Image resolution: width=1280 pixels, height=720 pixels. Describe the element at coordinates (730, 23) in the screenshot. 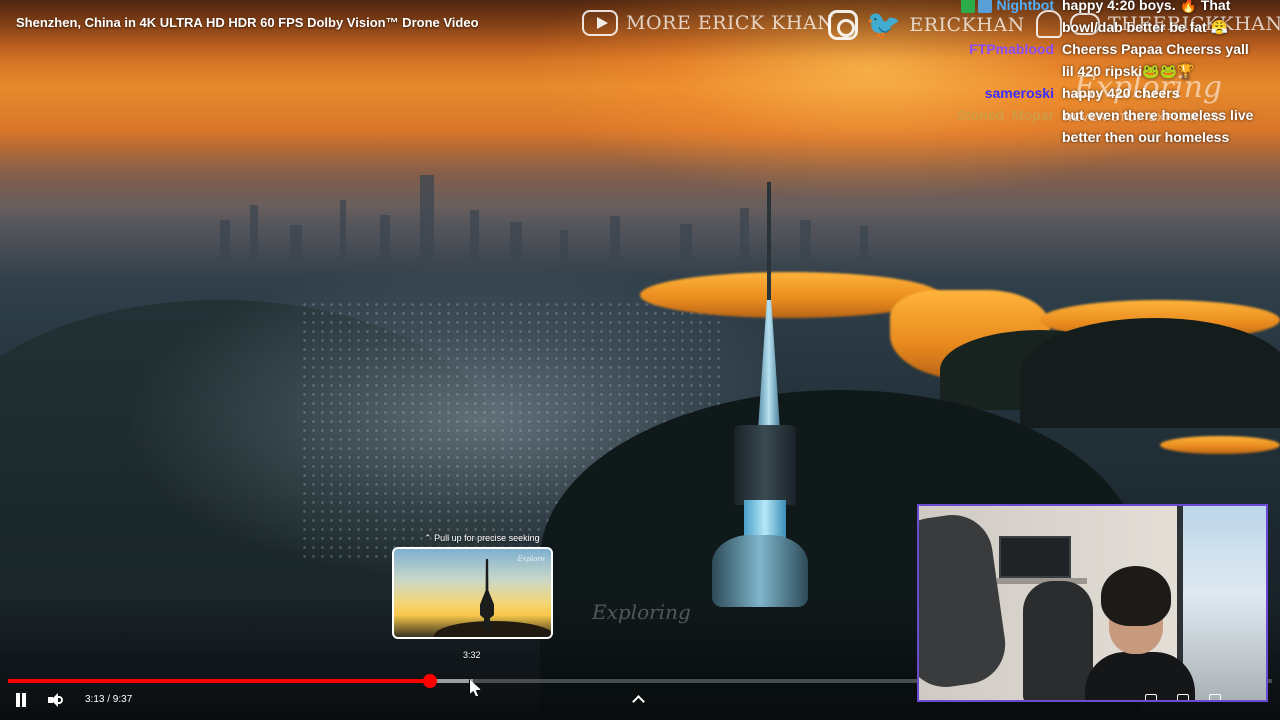

I see `youtube-label: MORE ERICK KHAN` at that location.